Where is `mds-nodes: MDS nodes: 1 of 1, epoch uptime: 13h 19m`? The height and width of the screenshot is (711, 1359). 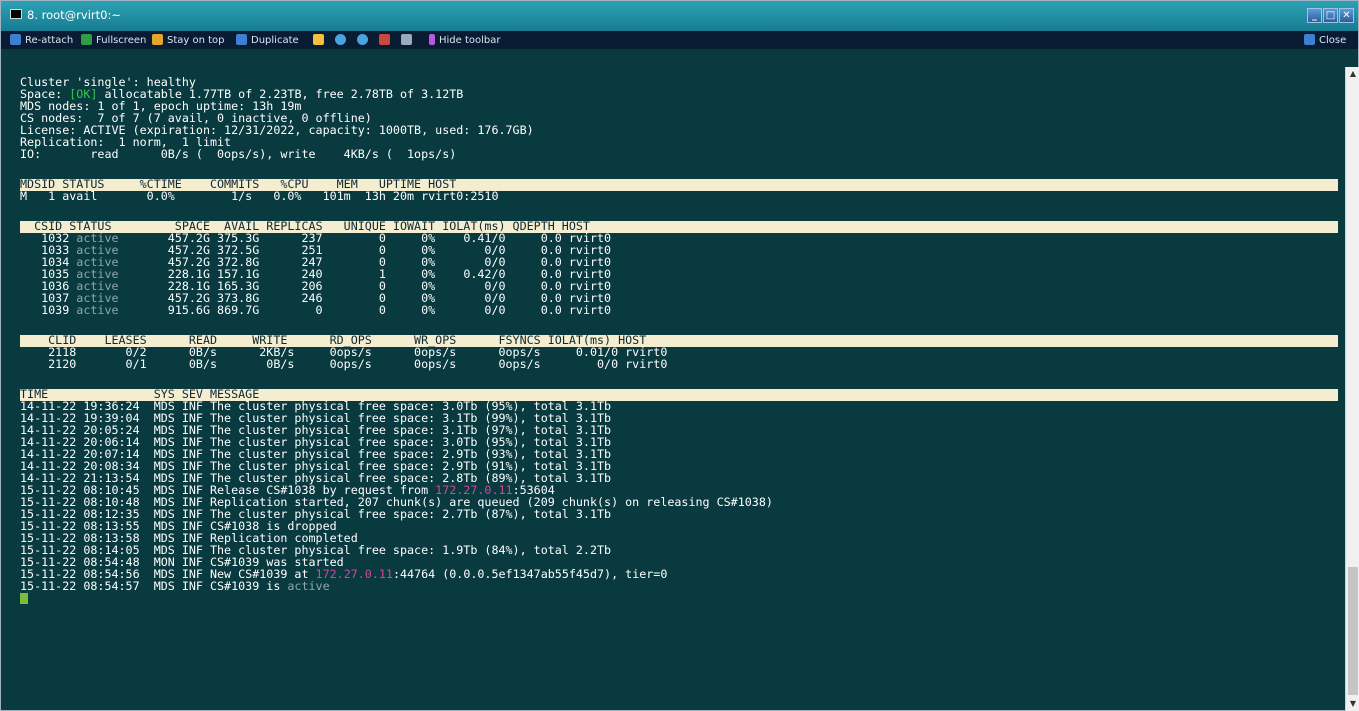
mds-nodes: MDS nodes: 1 of 1, epoch uptime: 13h 19m is located at coordinates (161, 107).